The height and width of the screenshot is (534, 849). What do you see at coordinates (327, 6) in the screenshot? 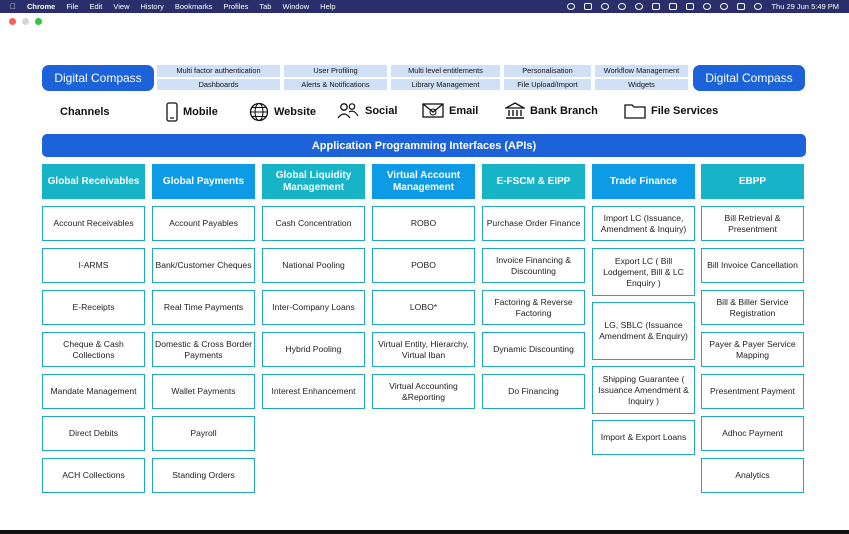
I see `menu-help: Help` at bounding box center [327, 6].